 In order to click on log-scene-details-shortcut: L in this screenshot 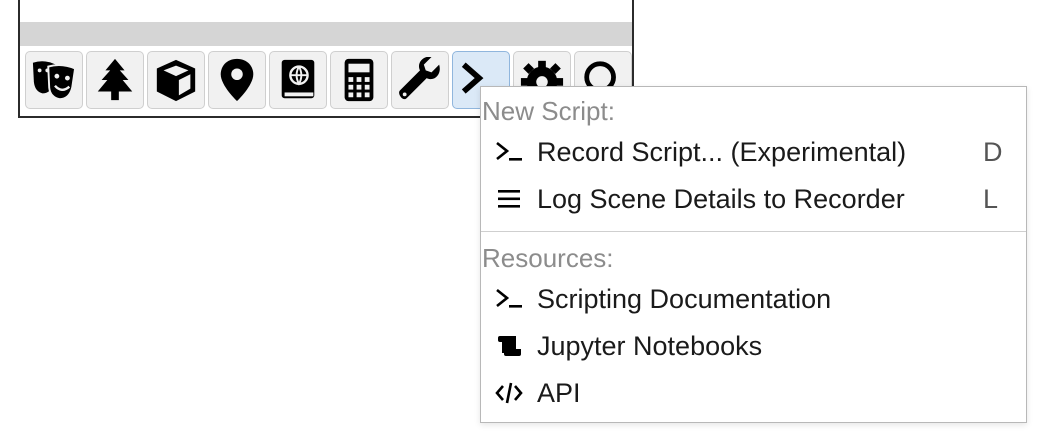, I will do `click(991, 199)`.